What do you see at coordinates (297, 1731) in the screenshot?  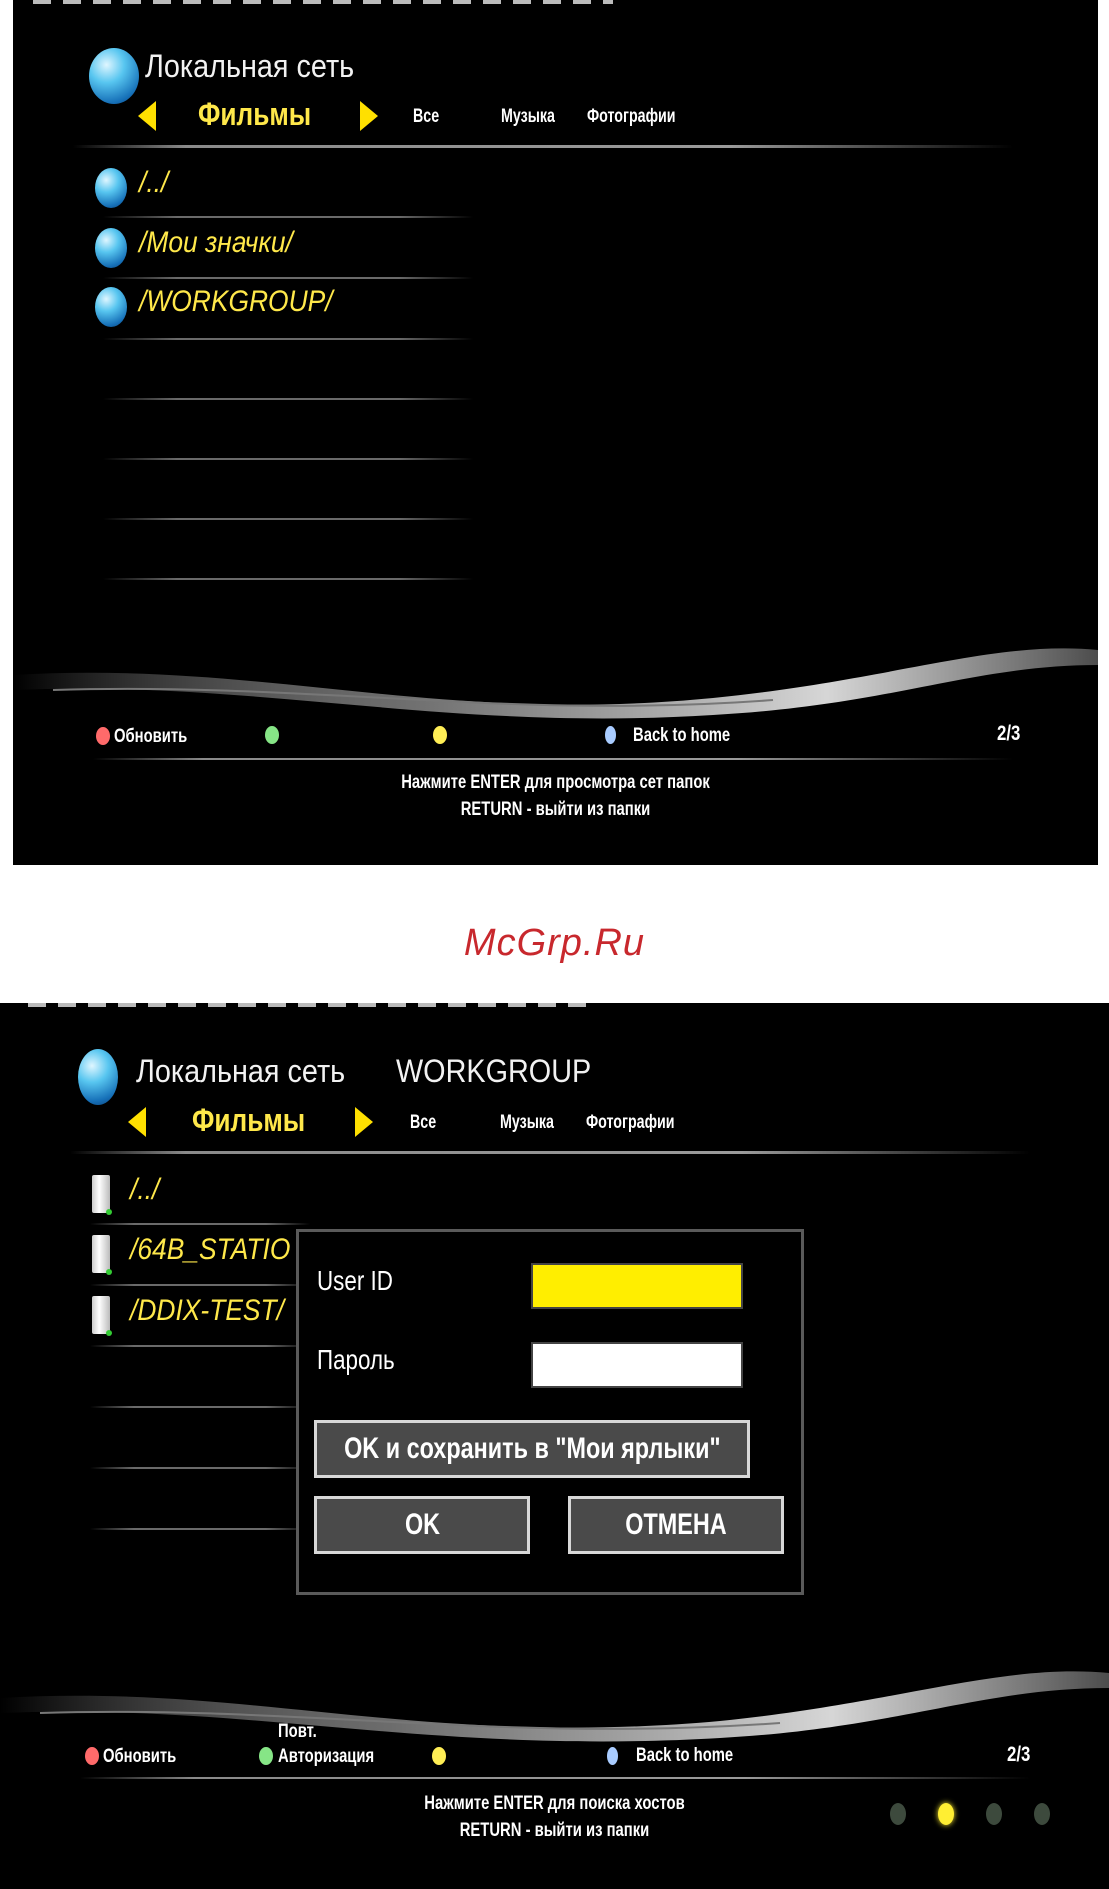 I see `retry-label-line1: Повт.` at bounding box center [297, 1731].